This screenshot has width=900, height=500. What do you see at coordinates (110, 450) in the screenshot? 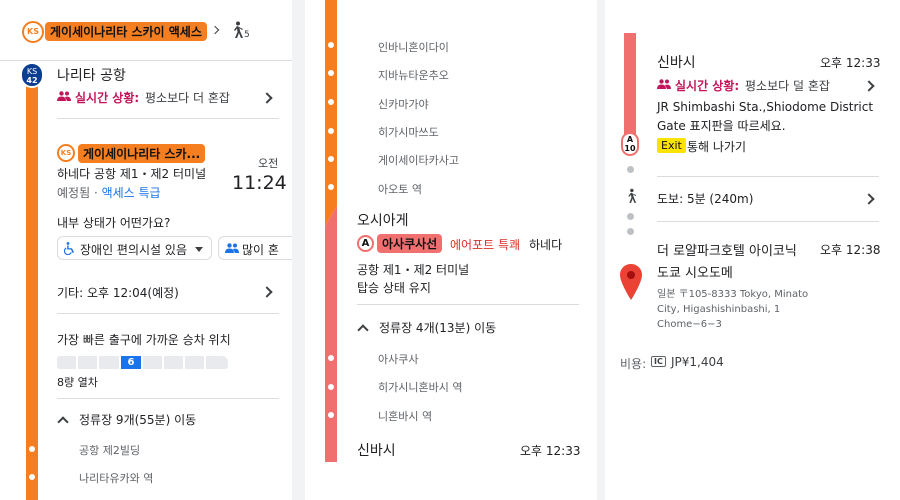
I see `stop-name: 공항 제2빌딩` at bounding box center [110, 450].